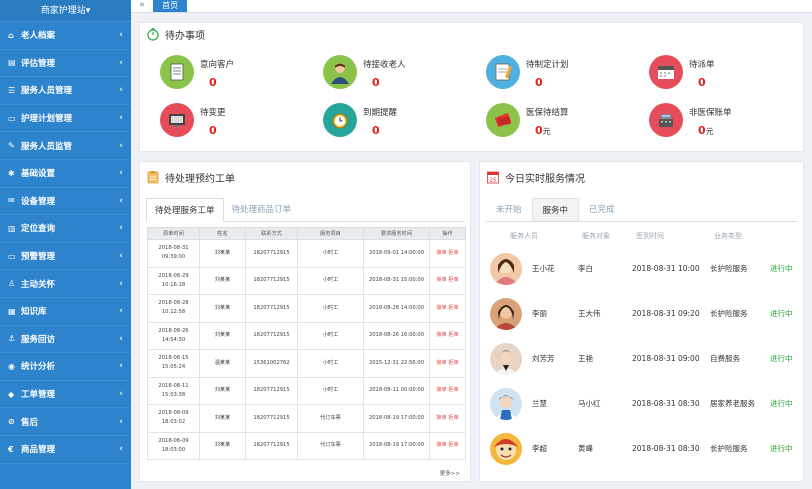 The image size is (812, 489). What do you see at coordinates (173, 418) in the screenshot?
I see `cell-time: 2018-08-09 18:03:02` at bounding box center [173, 418].